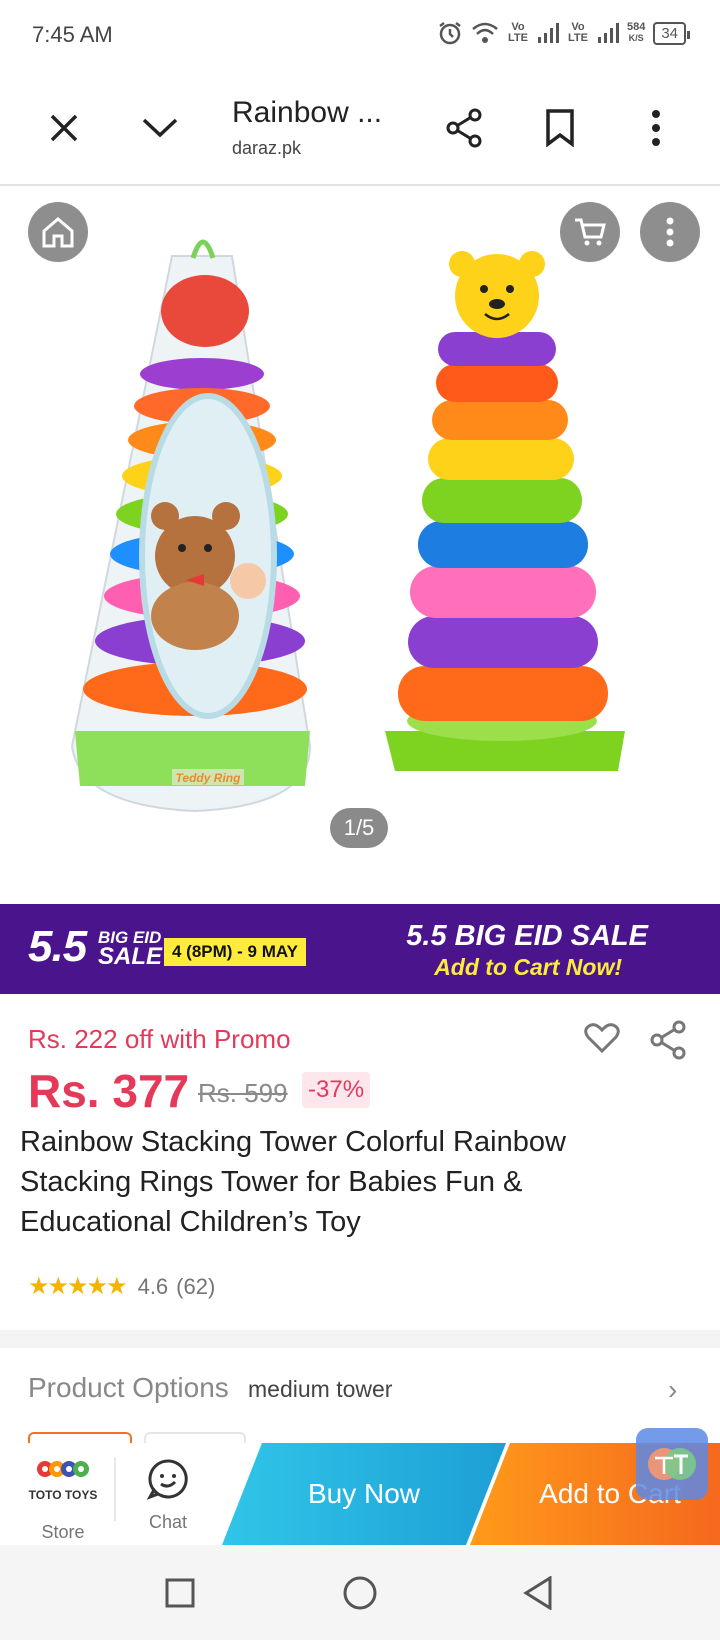  I want to click on bookmark-button, so click(560, 128).